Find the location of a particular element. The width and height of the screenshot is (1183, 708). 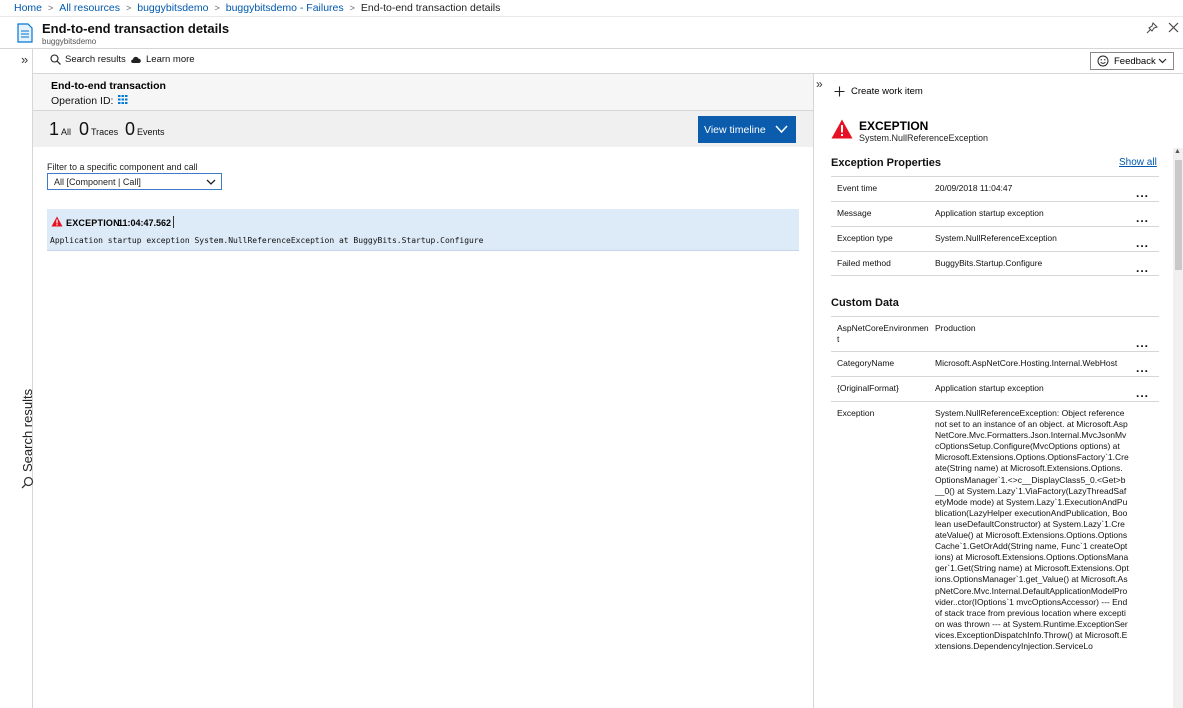

transaction-header: End-to-end transaction Operation ID: is located at coordinates (423, 92).